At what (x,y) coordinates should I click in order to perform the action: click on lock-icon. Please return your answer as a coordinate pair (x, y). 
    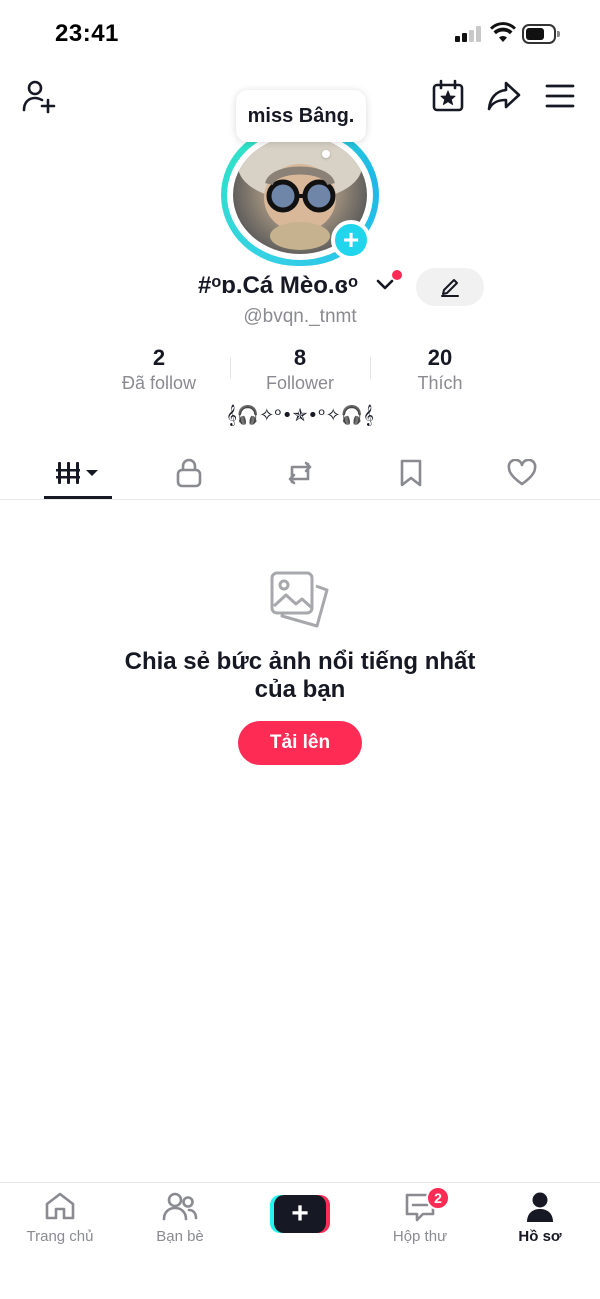
    Looking at the image, I should click on (189, 473).